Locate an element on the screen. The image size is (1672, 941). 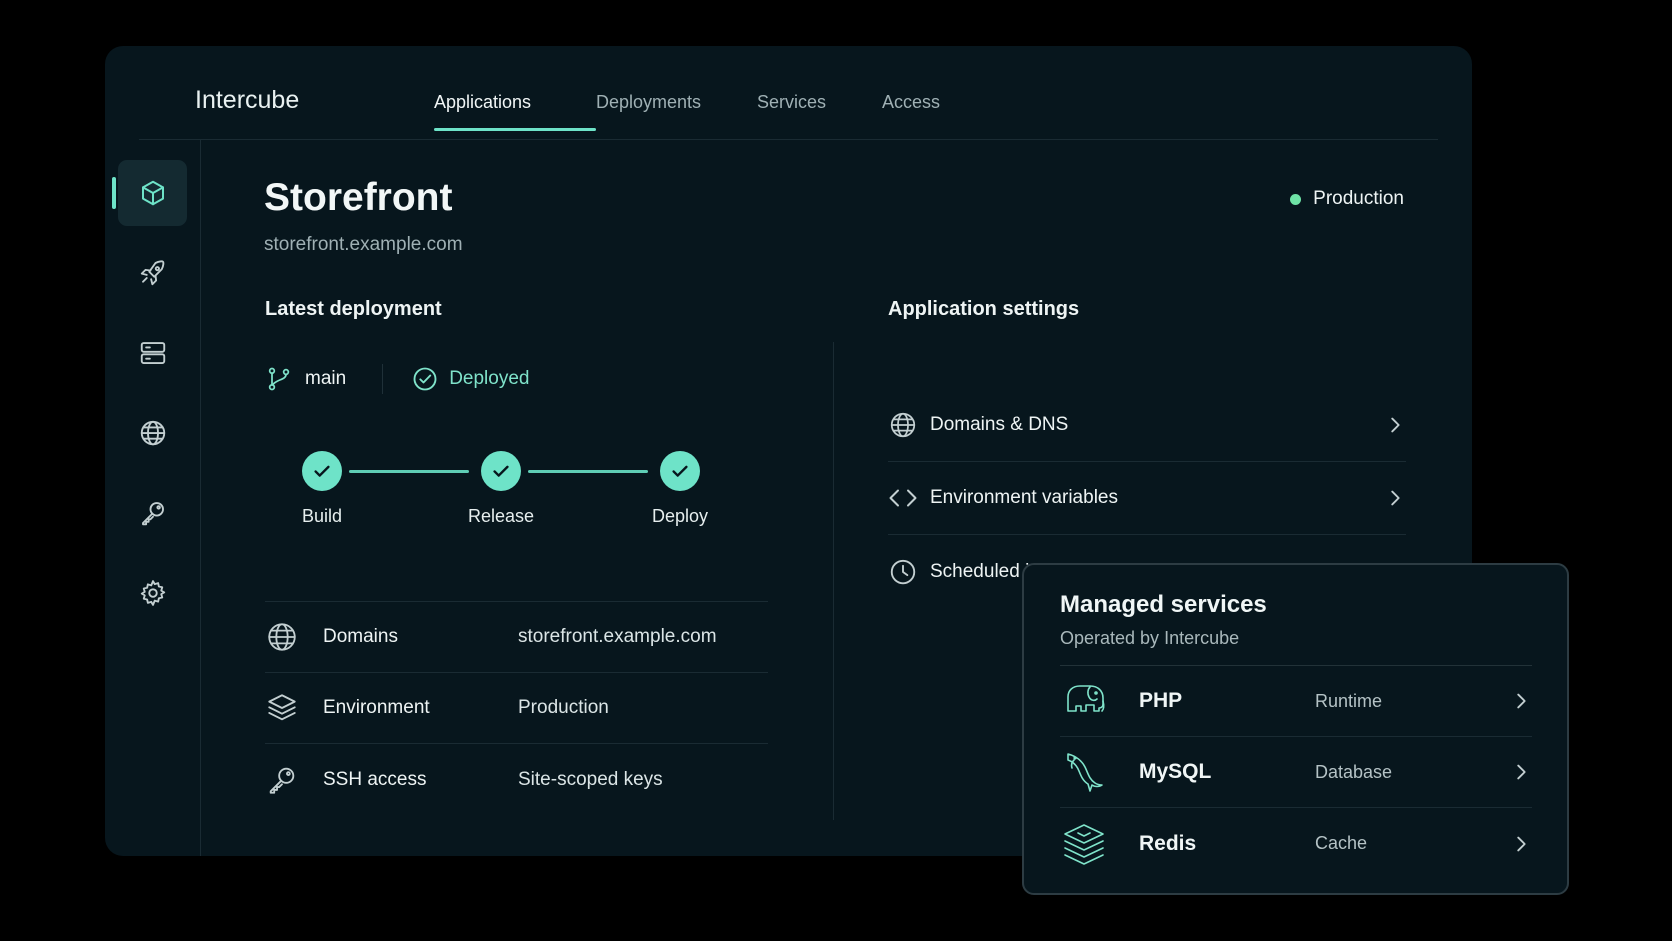
service-name: Redis is located at coordinates (1168, 843).